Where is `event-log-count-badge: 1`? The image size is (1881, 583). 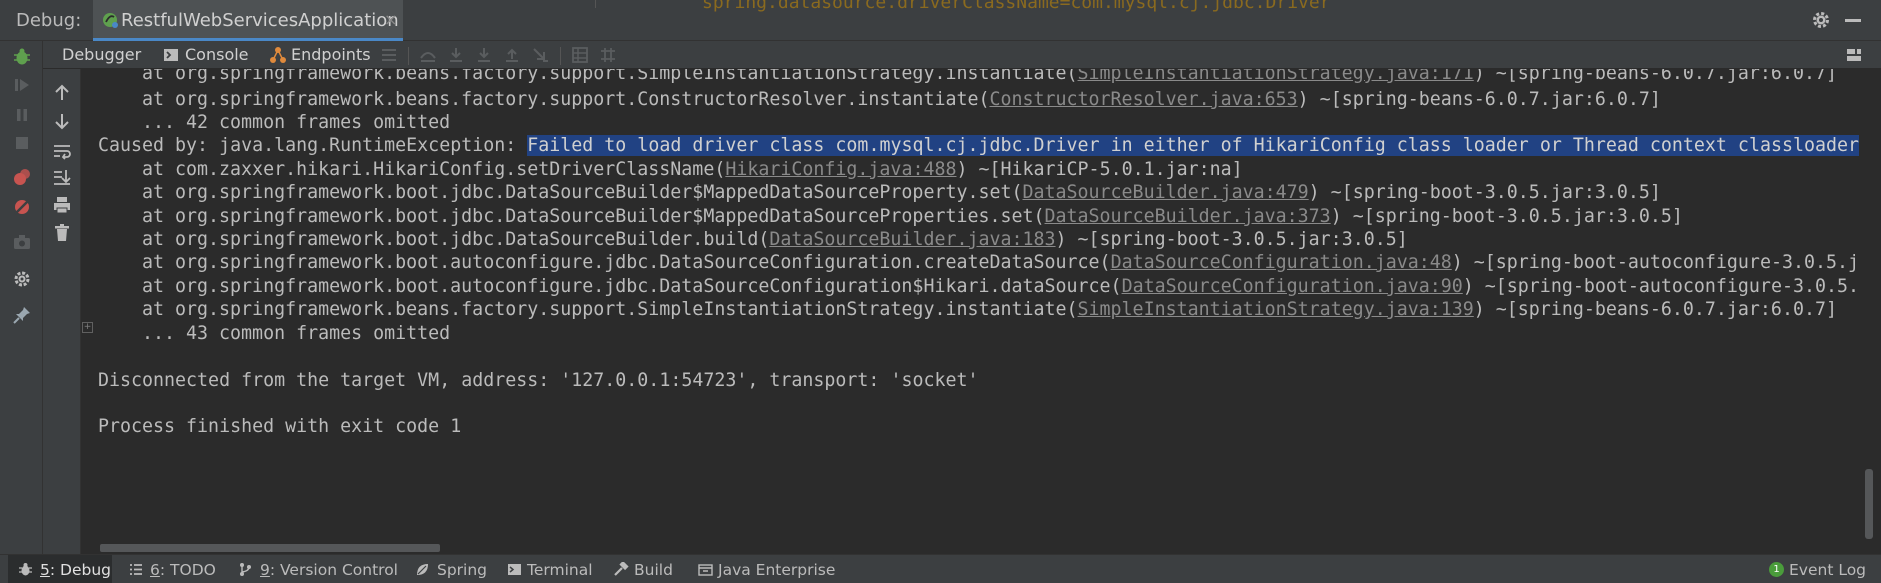
event-log-count-badge: 1 is located at coordinates (1776, 569).